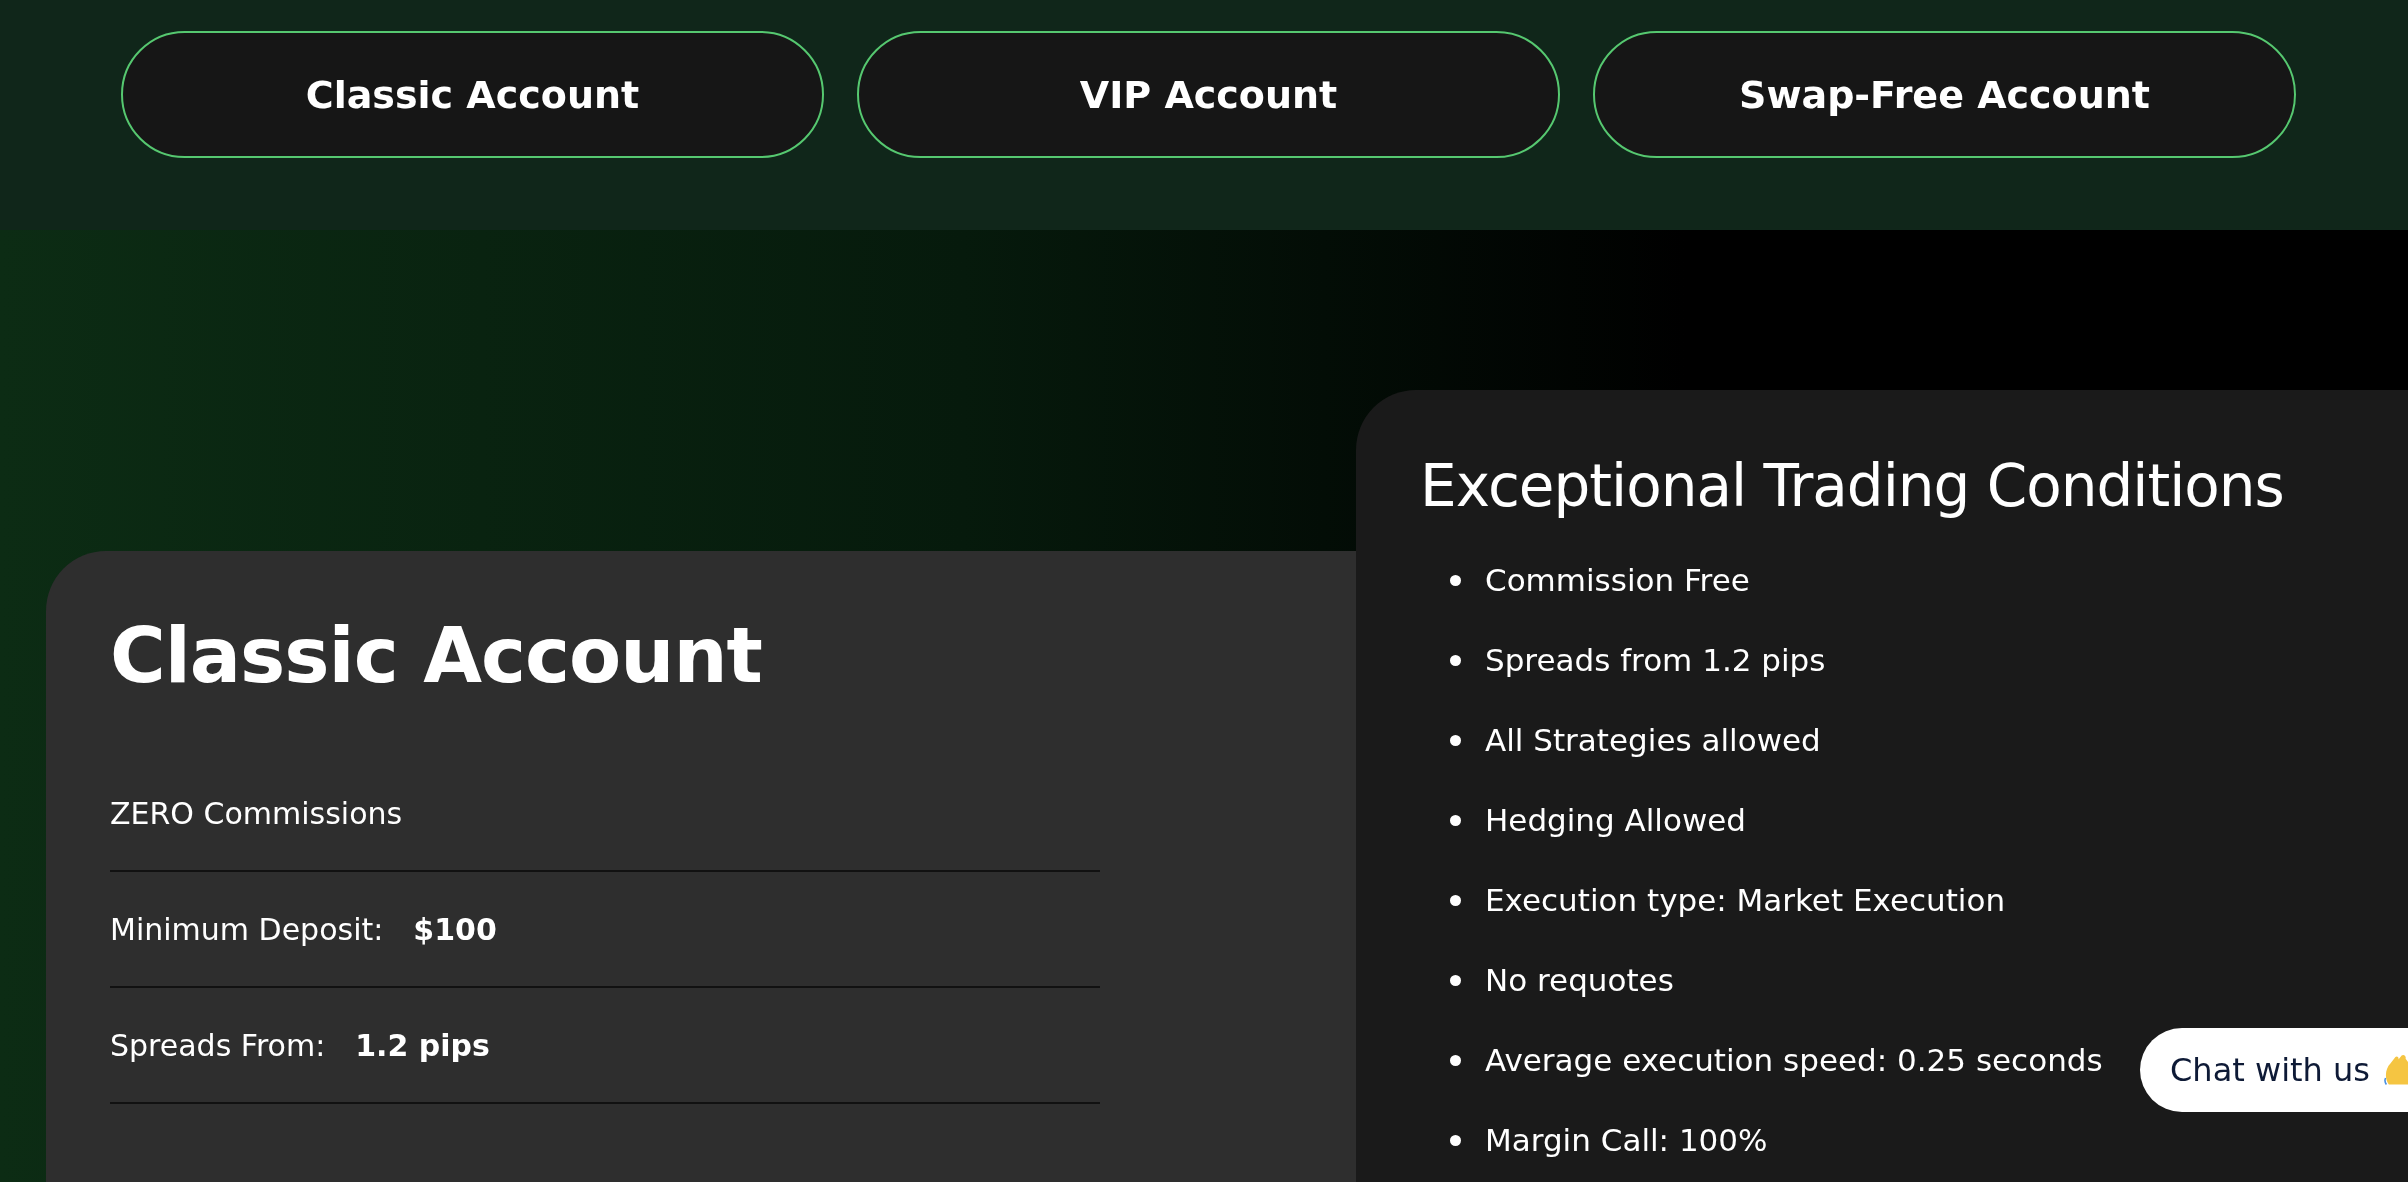 This screenshot has height=1182, width=2408. What do you see at coordinates (247, 929) in the screenshot?
I see `row-label: Minimum Deposit:` at bounding box center [247, 929].